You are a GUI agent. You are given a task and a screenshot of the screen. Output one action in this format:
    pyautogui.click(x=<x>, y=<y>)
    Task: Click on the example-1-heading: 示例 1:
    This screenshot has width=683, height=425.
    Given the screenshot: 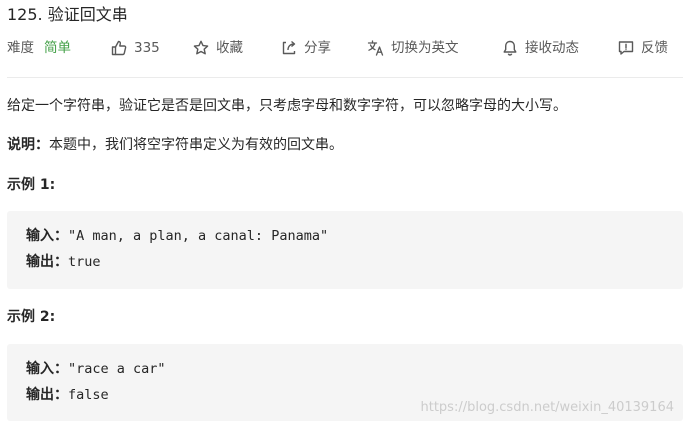 What is the action you would take?
    pyautogui.click(x=31, y=185)
    